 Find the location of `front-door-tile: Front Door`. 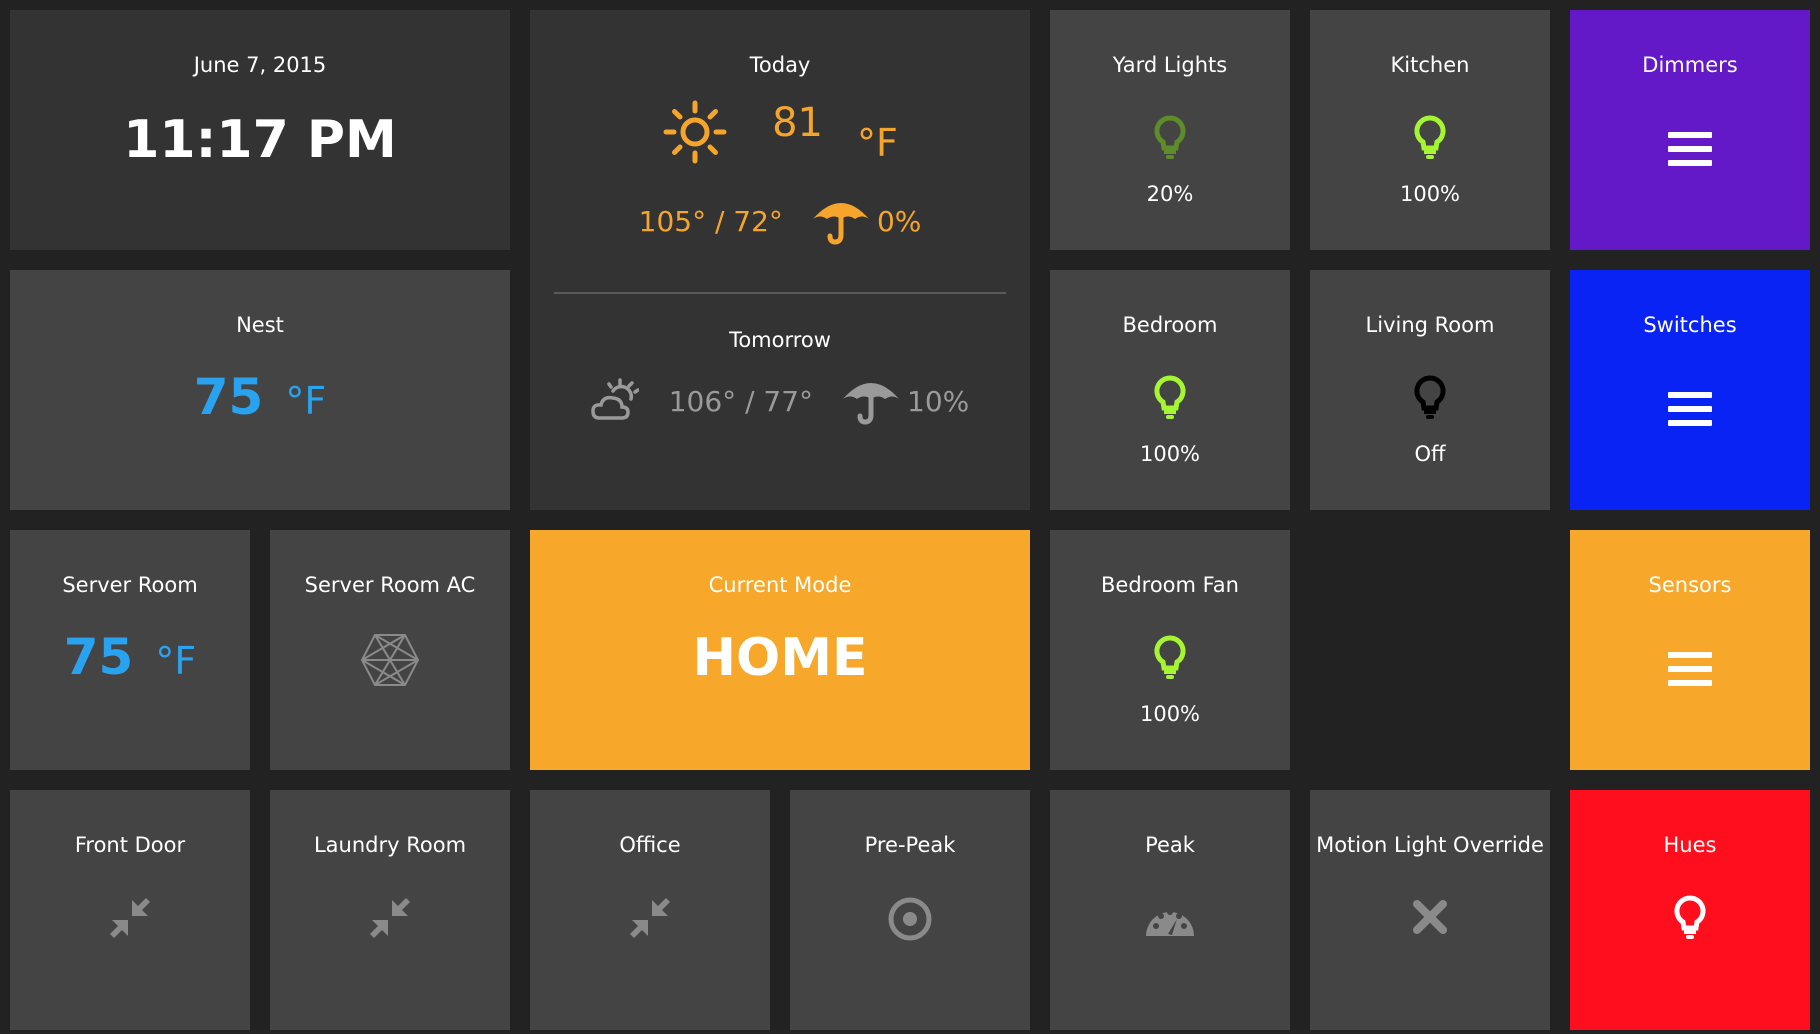

front-door-tile: Front Door is located at coordinates (130, 910).